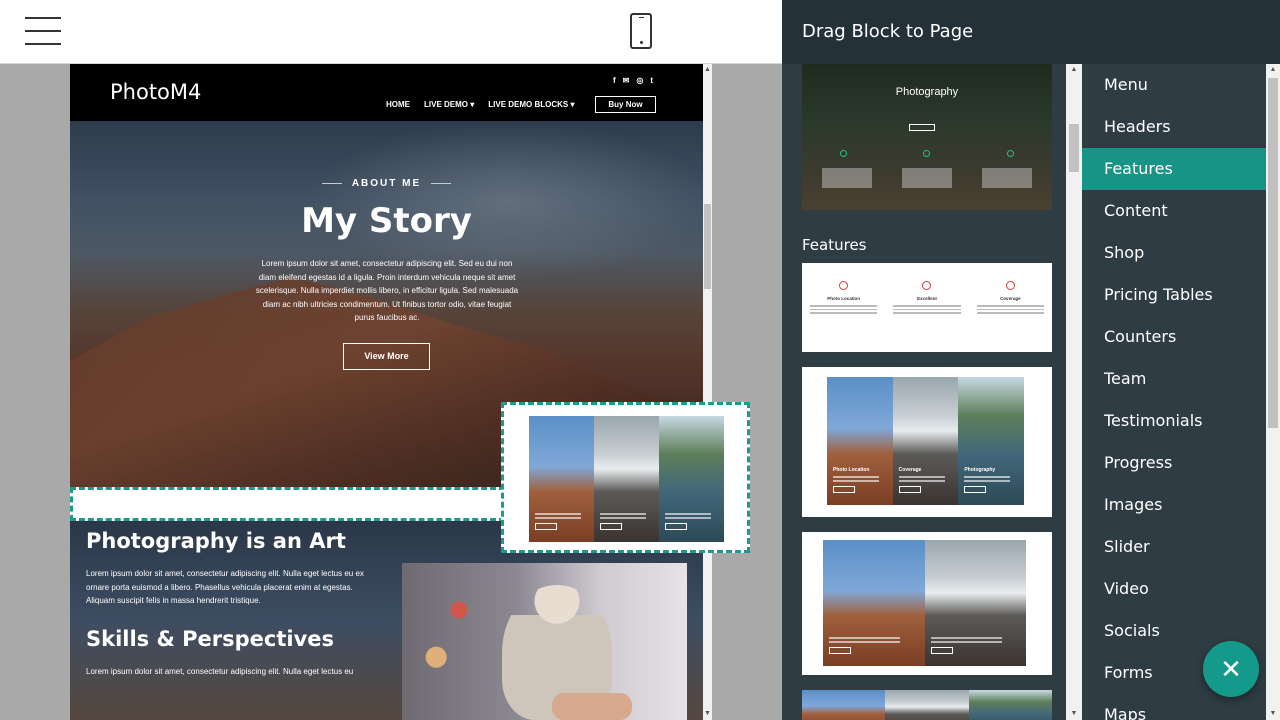  I want to click on twitter-icon: t, so click(651, 80).